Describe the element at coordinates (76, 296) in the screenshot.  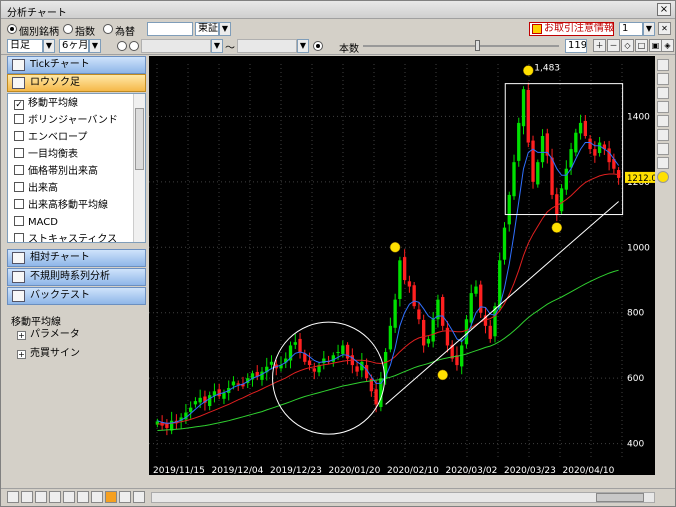
I see `backtest-button: バックテスト` at that location.